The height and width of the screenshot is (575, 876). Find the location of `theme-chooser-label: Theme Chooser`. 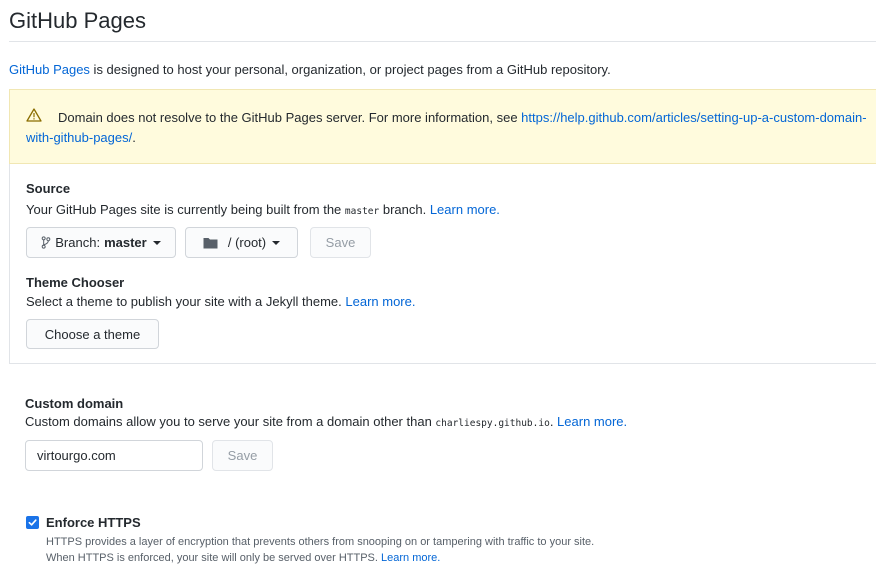

theme-chooser-label: Theme Chooser is located at coordinates (75, 282).